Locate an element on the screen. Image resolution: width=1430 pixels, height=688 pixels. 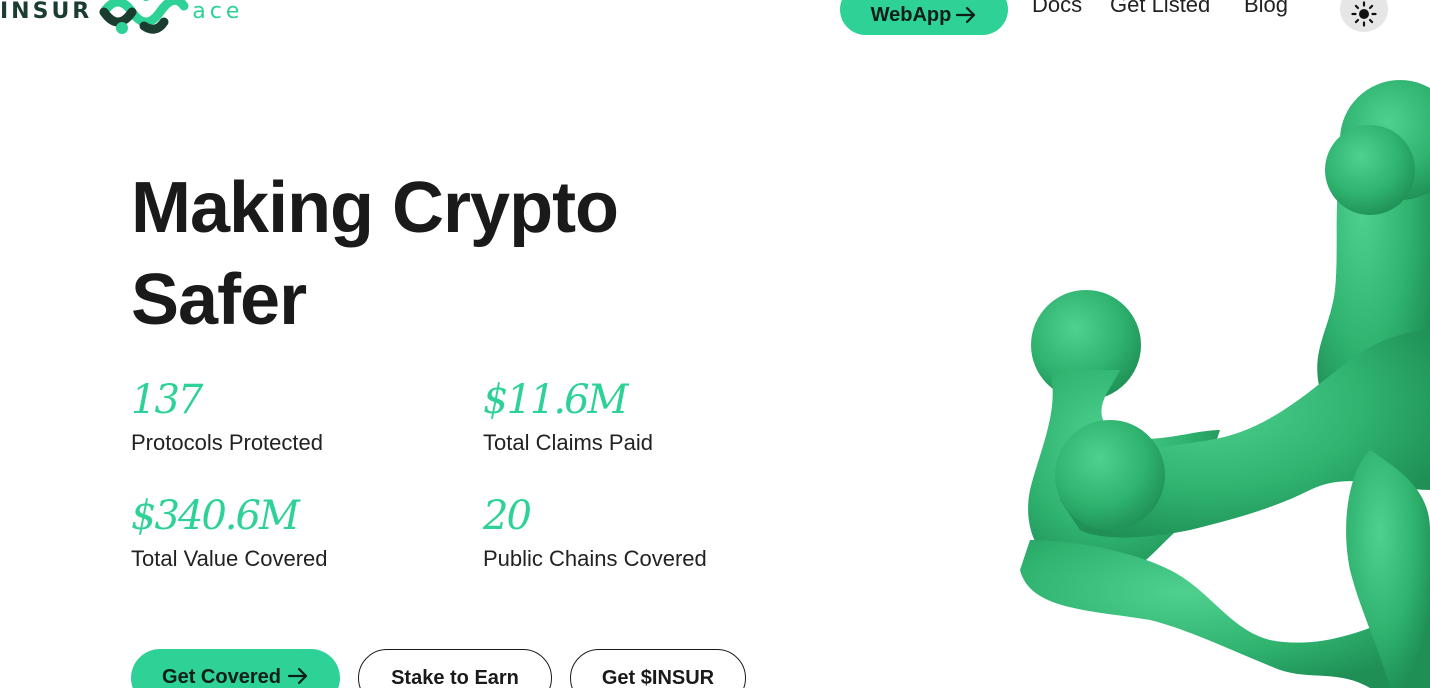
stat-label: Public Chains Covered is located at coordinates (595, 558).